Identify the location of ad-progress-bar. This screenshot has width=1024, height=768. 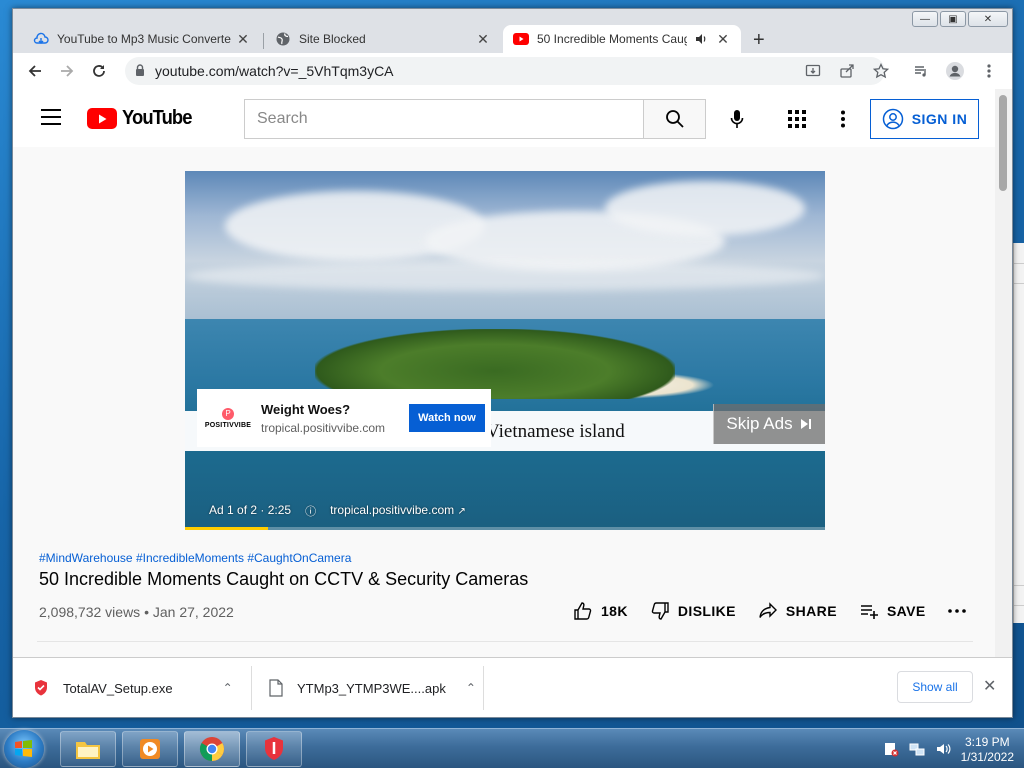
(505, 528).